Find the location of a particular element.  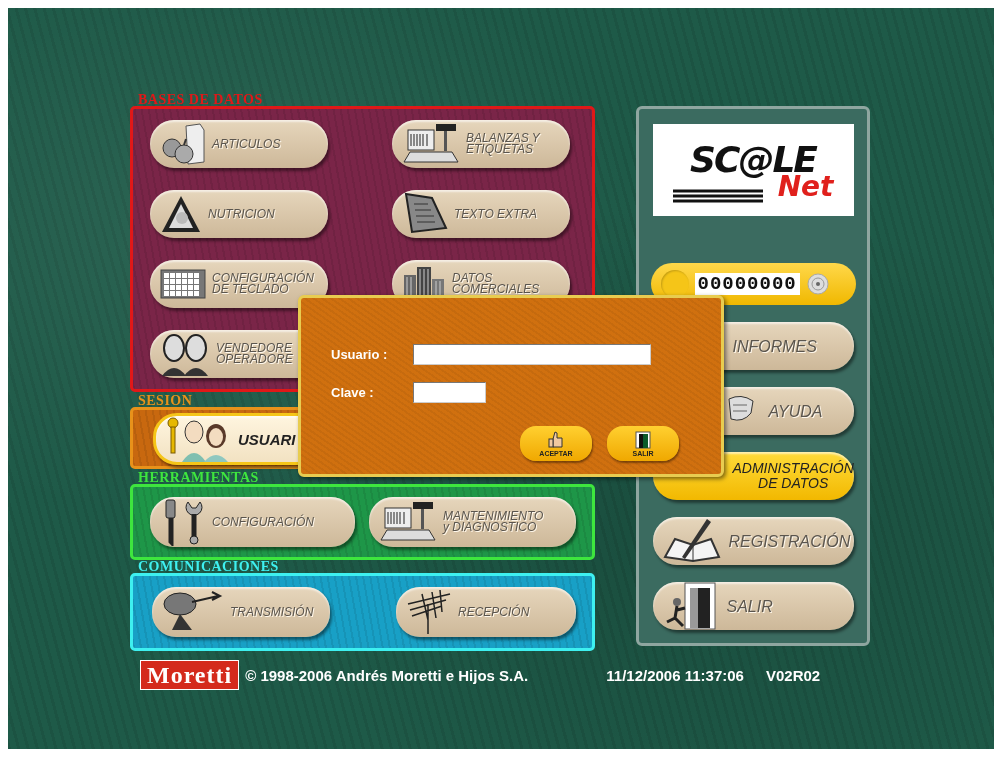

section-title: COMUNICACIONES is located at coordinates (209, 567).